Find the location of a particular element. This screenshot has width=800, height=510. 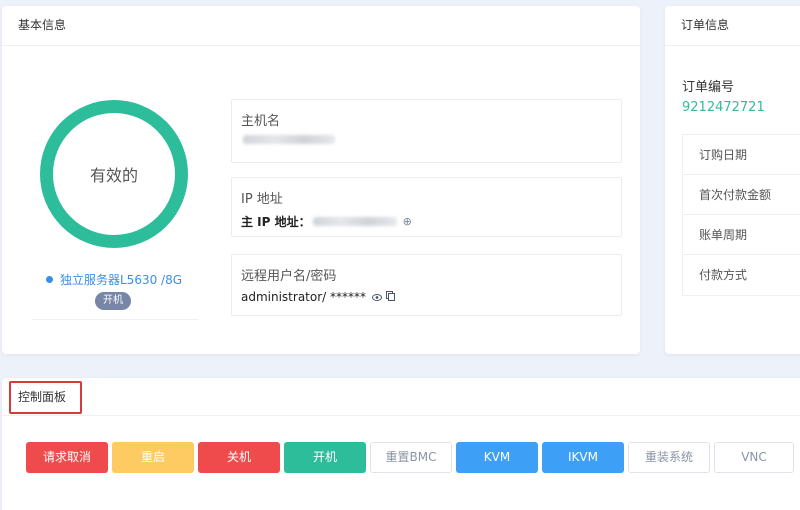

divider is located at coordinates (115, 319).